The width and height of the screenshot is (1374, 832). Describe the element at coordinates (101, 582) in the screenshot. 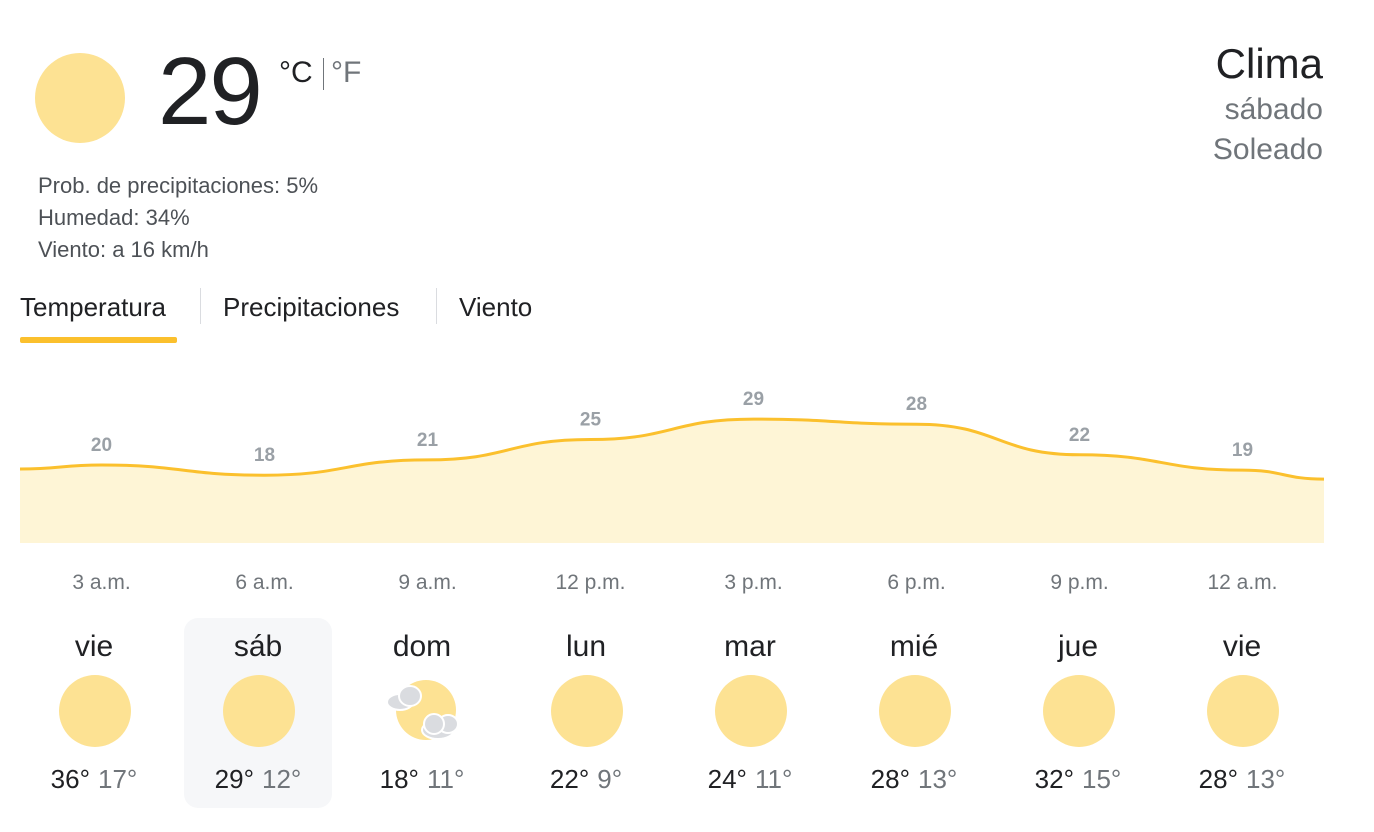

I see `time-axis-label: 3 a.m.` at that location.